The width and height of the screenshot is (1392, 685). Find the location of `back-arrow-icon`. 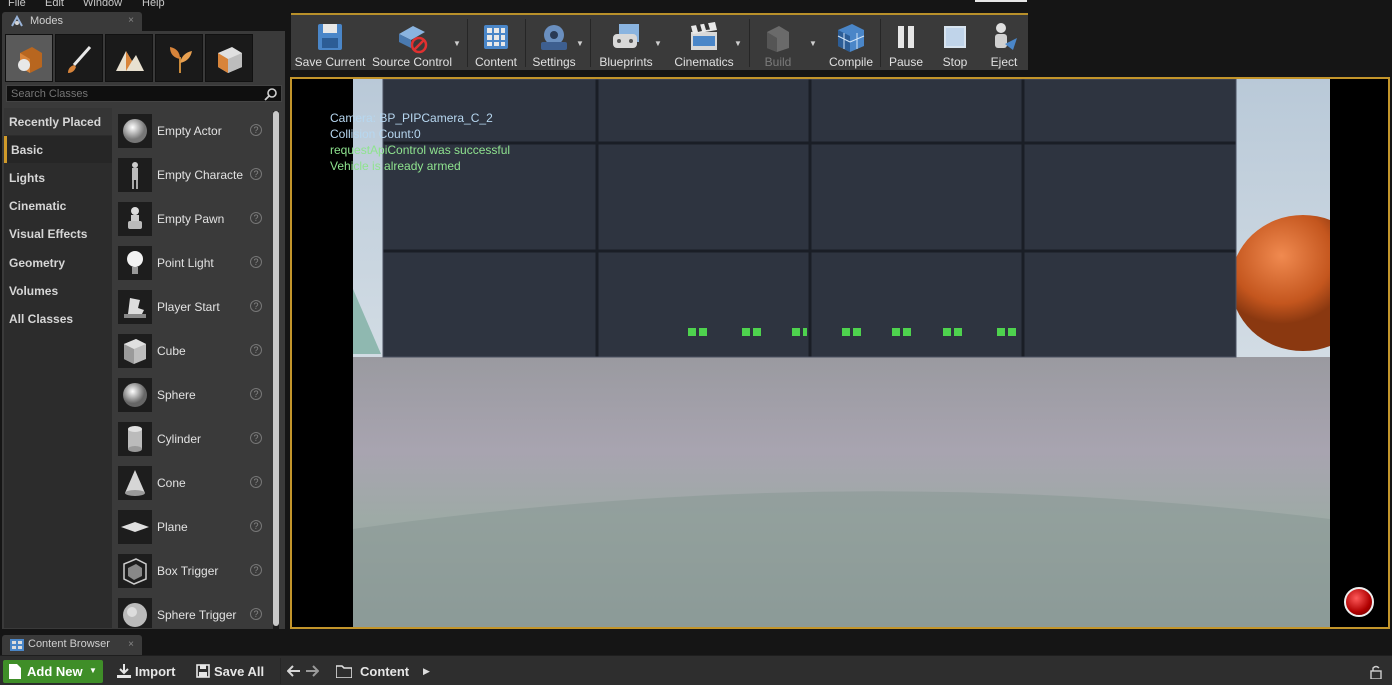

back-arrow-icon is located at coordinates (293, 672).